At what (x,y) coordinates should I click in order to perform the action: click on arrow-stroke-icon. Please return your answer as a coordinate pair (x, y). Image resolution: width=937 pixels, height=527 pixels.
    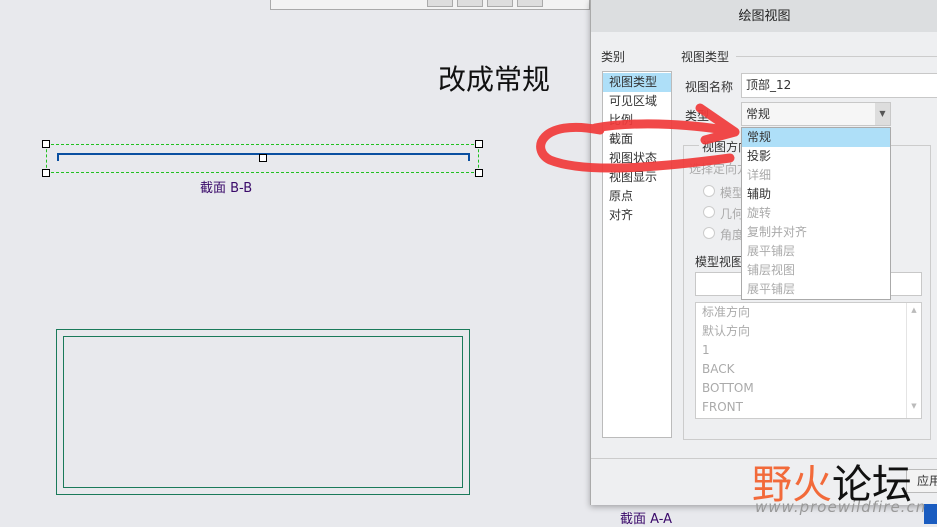
    Looking at the image, I should click on (638, 138).